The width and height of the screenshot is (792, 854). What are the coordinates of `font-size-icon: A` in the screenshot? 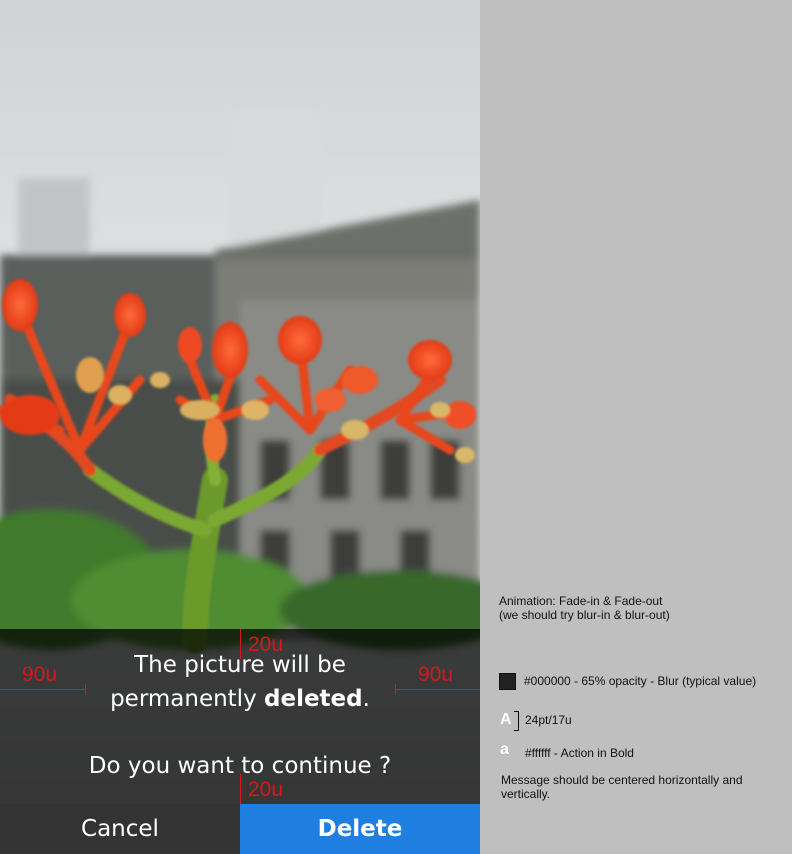 It's located at (506, 719).